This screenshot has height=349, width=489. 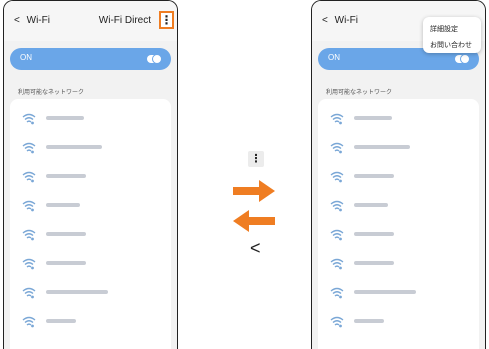 What do you see at coordinates (125, 20) in the screenshot?
I see `wifi-direct-link: Wi-Fi Direct` at bounding box center [125, 20].